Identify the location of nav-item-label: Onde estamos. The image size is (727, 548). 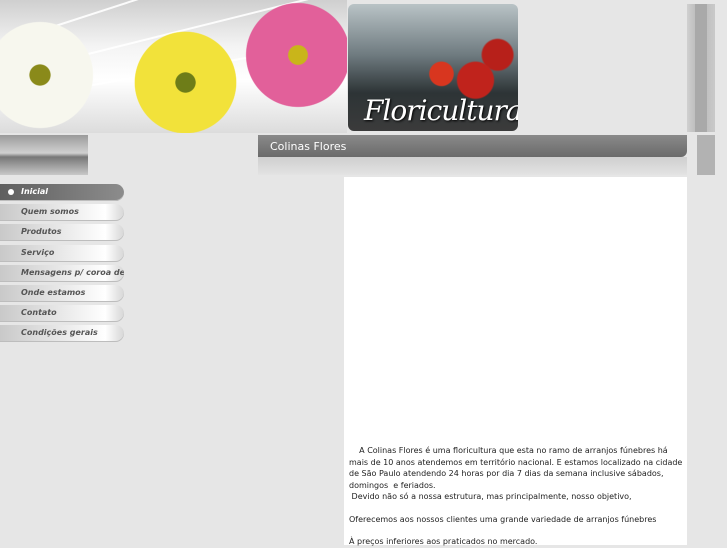
(53, 292).